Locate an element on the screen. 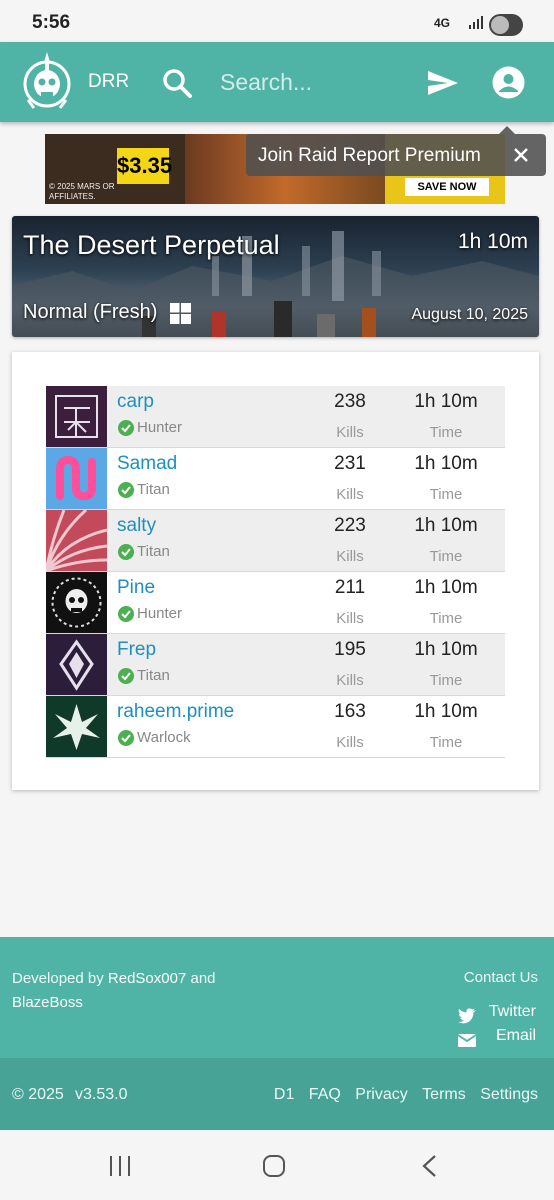  email-link: Email is located at coordinates (516, 1036).